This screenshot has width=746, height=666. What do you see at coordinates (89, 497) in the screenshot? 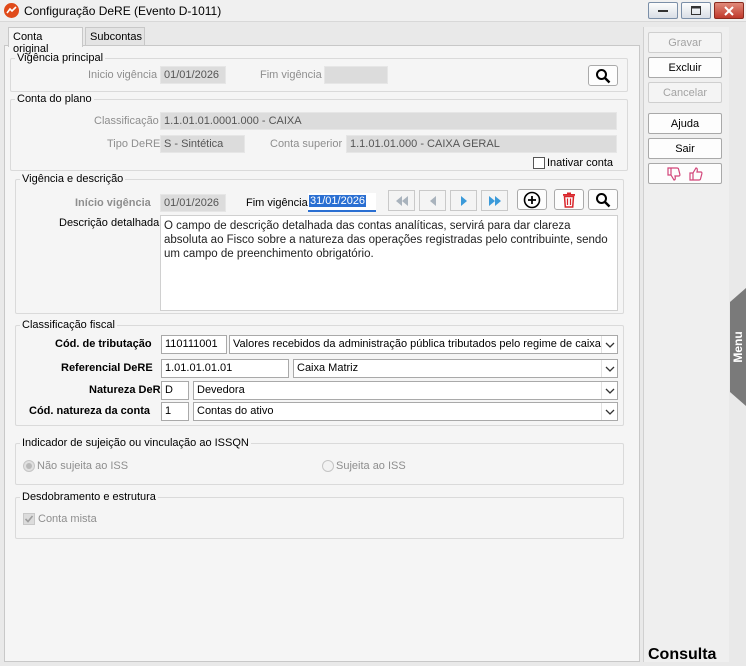
I see `desdobramento-title: Desdobramento e estrutura` at bounding box center [89, 497].